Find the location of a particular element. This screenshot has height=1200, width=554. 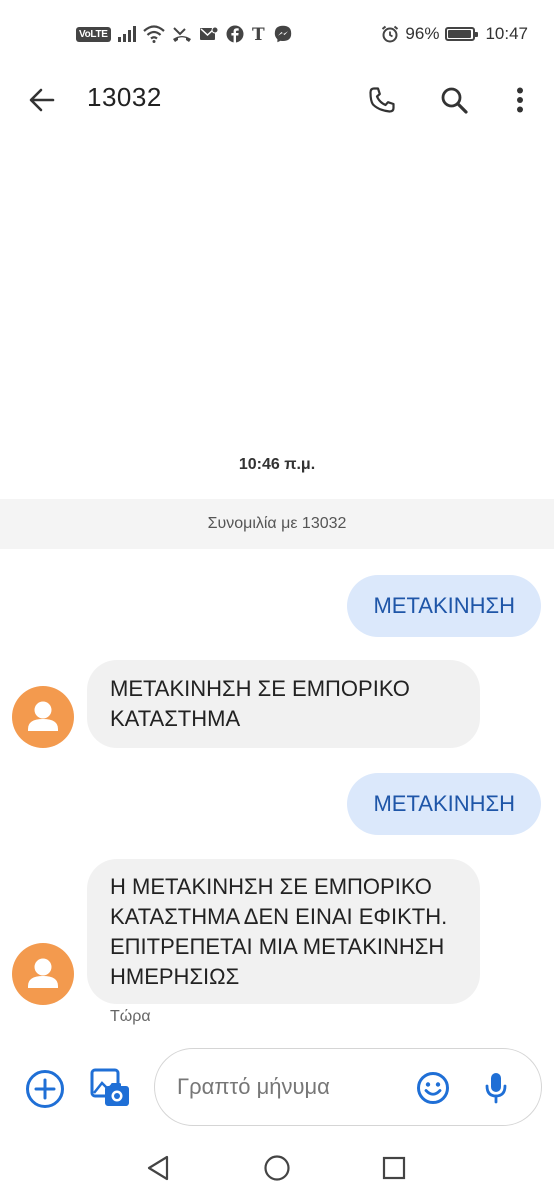

nav-home-button is located at coordinates (277, 1168).